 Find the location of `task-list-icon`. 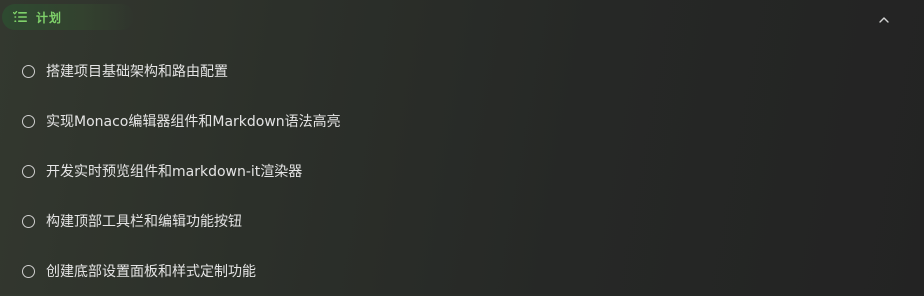

task-list-icon is located at coordinates (20, 17).